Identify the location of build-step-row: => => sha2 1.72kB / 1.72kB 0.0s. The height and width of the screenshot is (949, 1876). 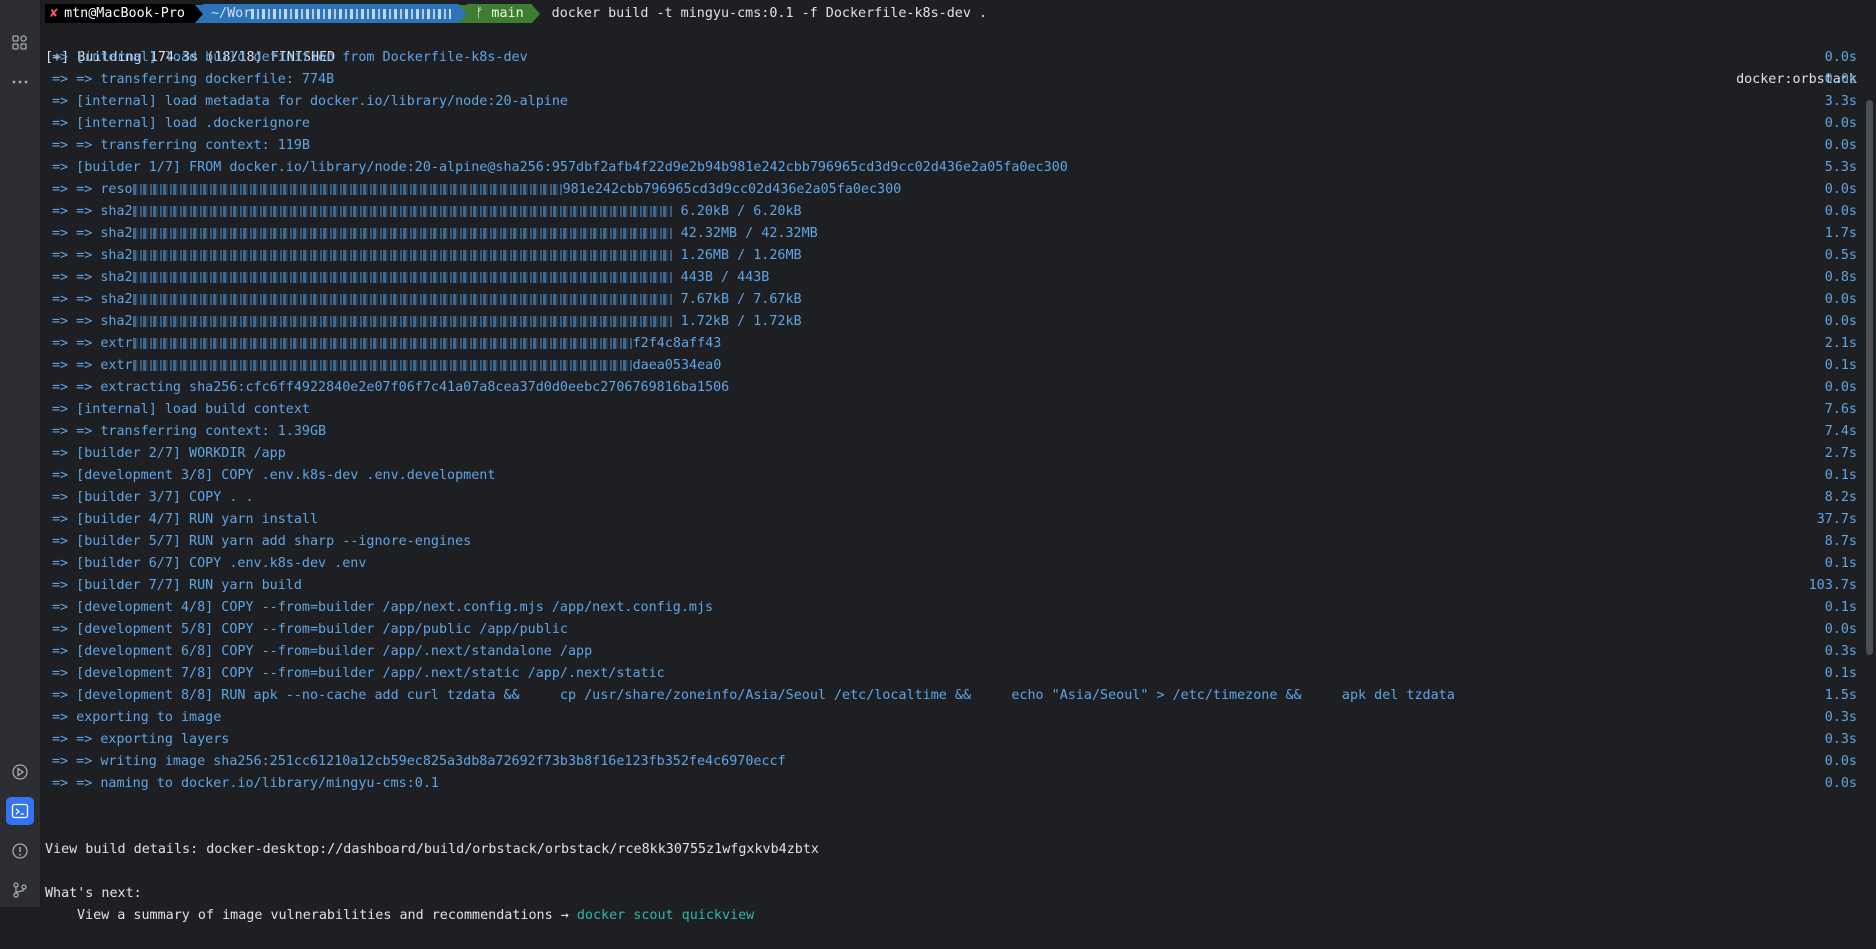
(951, 322).